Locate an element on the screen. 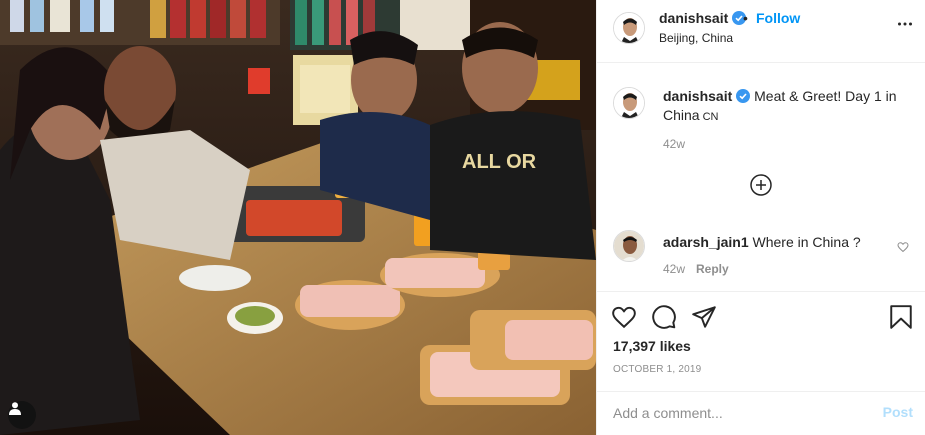 This screenshot has width=925, height=435. load-more-comments-icon is located at coordinates (761, 185).